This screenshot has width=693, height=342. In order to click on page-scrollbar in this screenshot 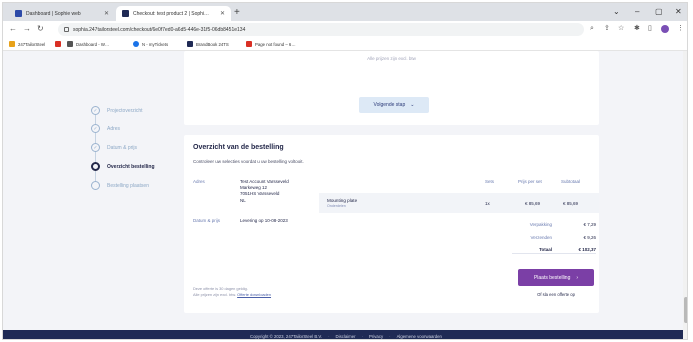, I will do `click(685, 195)`.